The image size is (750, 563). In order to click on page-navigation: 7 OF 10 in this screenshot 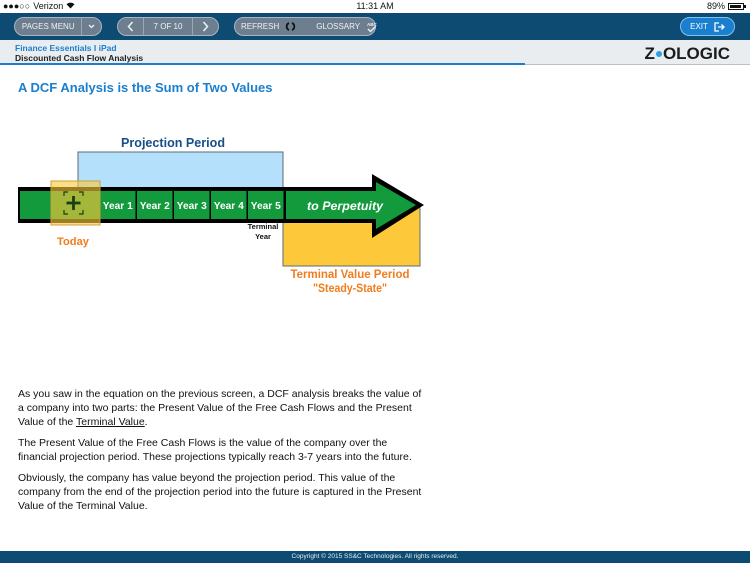, I will do `click(168, 26)`.